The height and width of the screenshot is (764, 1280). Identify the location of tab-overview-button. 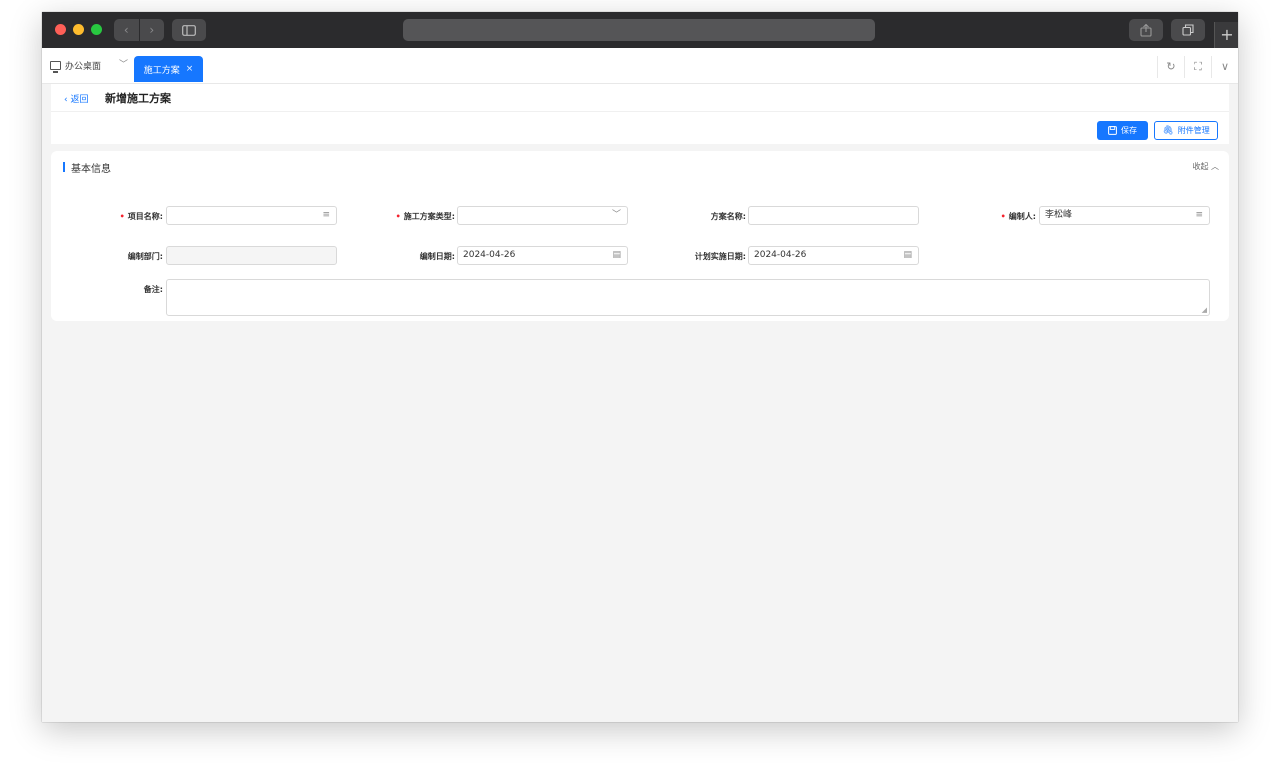
(1188, 30).